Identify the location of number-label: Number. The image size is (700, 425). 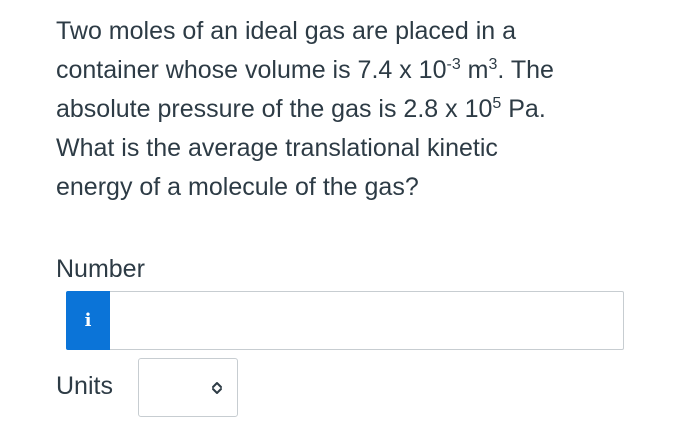
(100, 269).